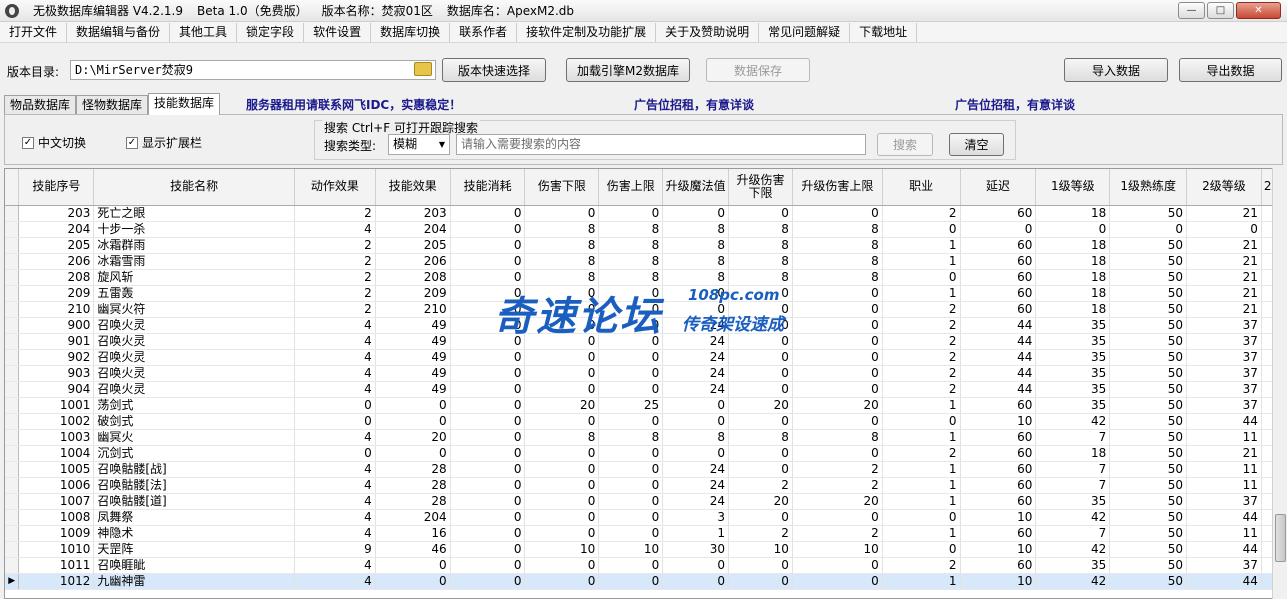 This screenshot has width=1287, height=599. What do you see at coordinates (194, 261) in the screenshot?
I see `table-cell: 冰霜雪雨` at bounding box center [194, 261].